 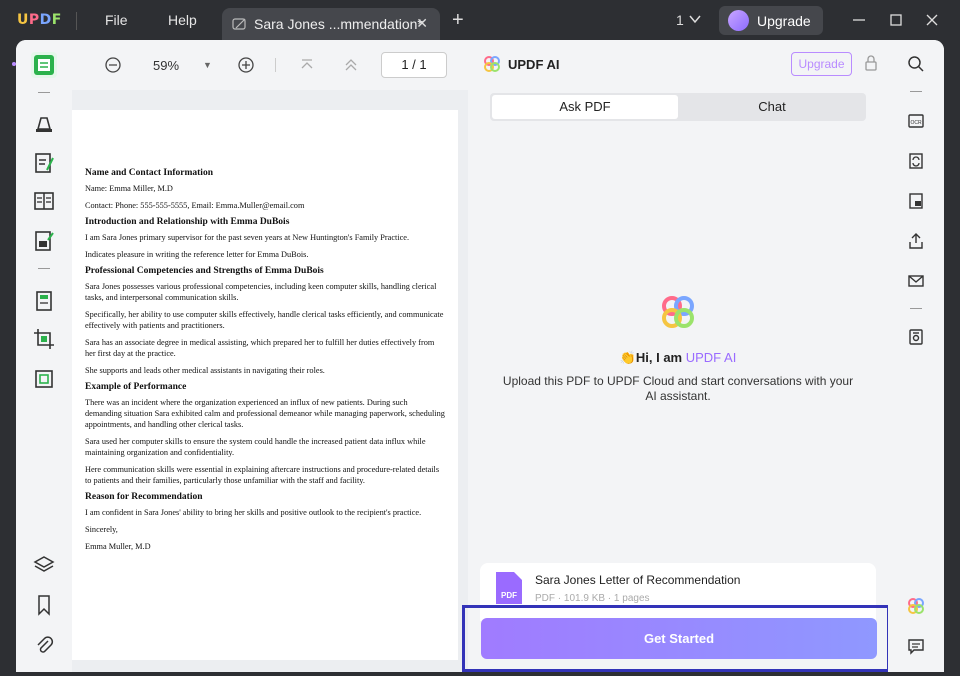 What do you see at coordinates (821, 64) in the screenshot?
I see `ai-upgrade-button: Upgrade` at bounding box center [821, 64].